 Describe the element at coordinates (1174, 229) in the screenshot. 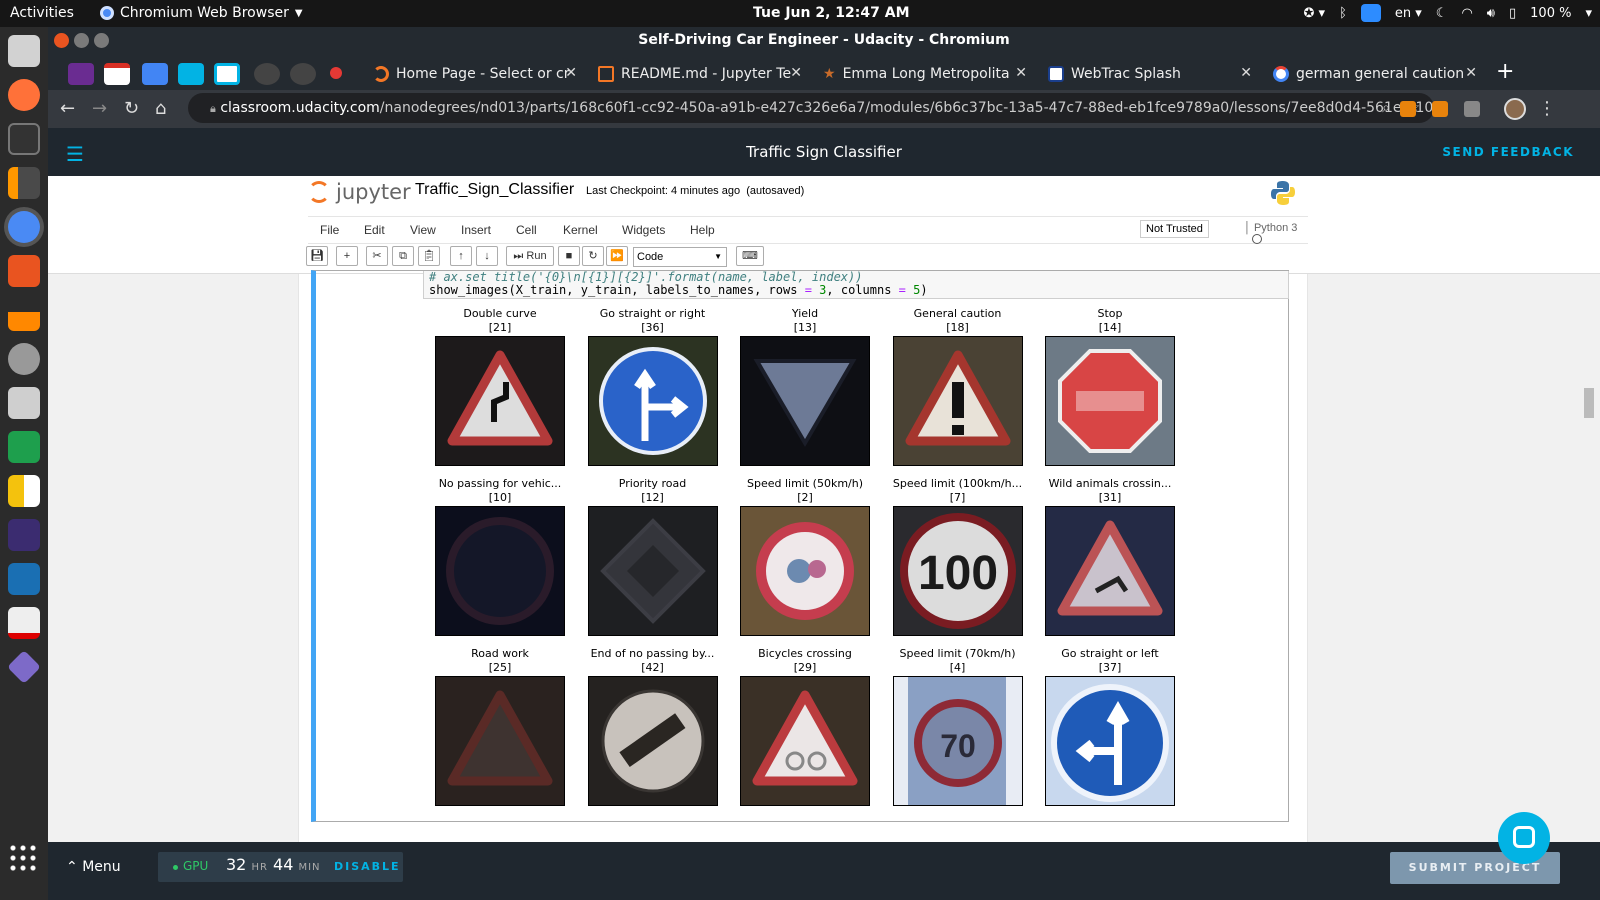

I see `not-trusted-button: Not Trusted` at that location.